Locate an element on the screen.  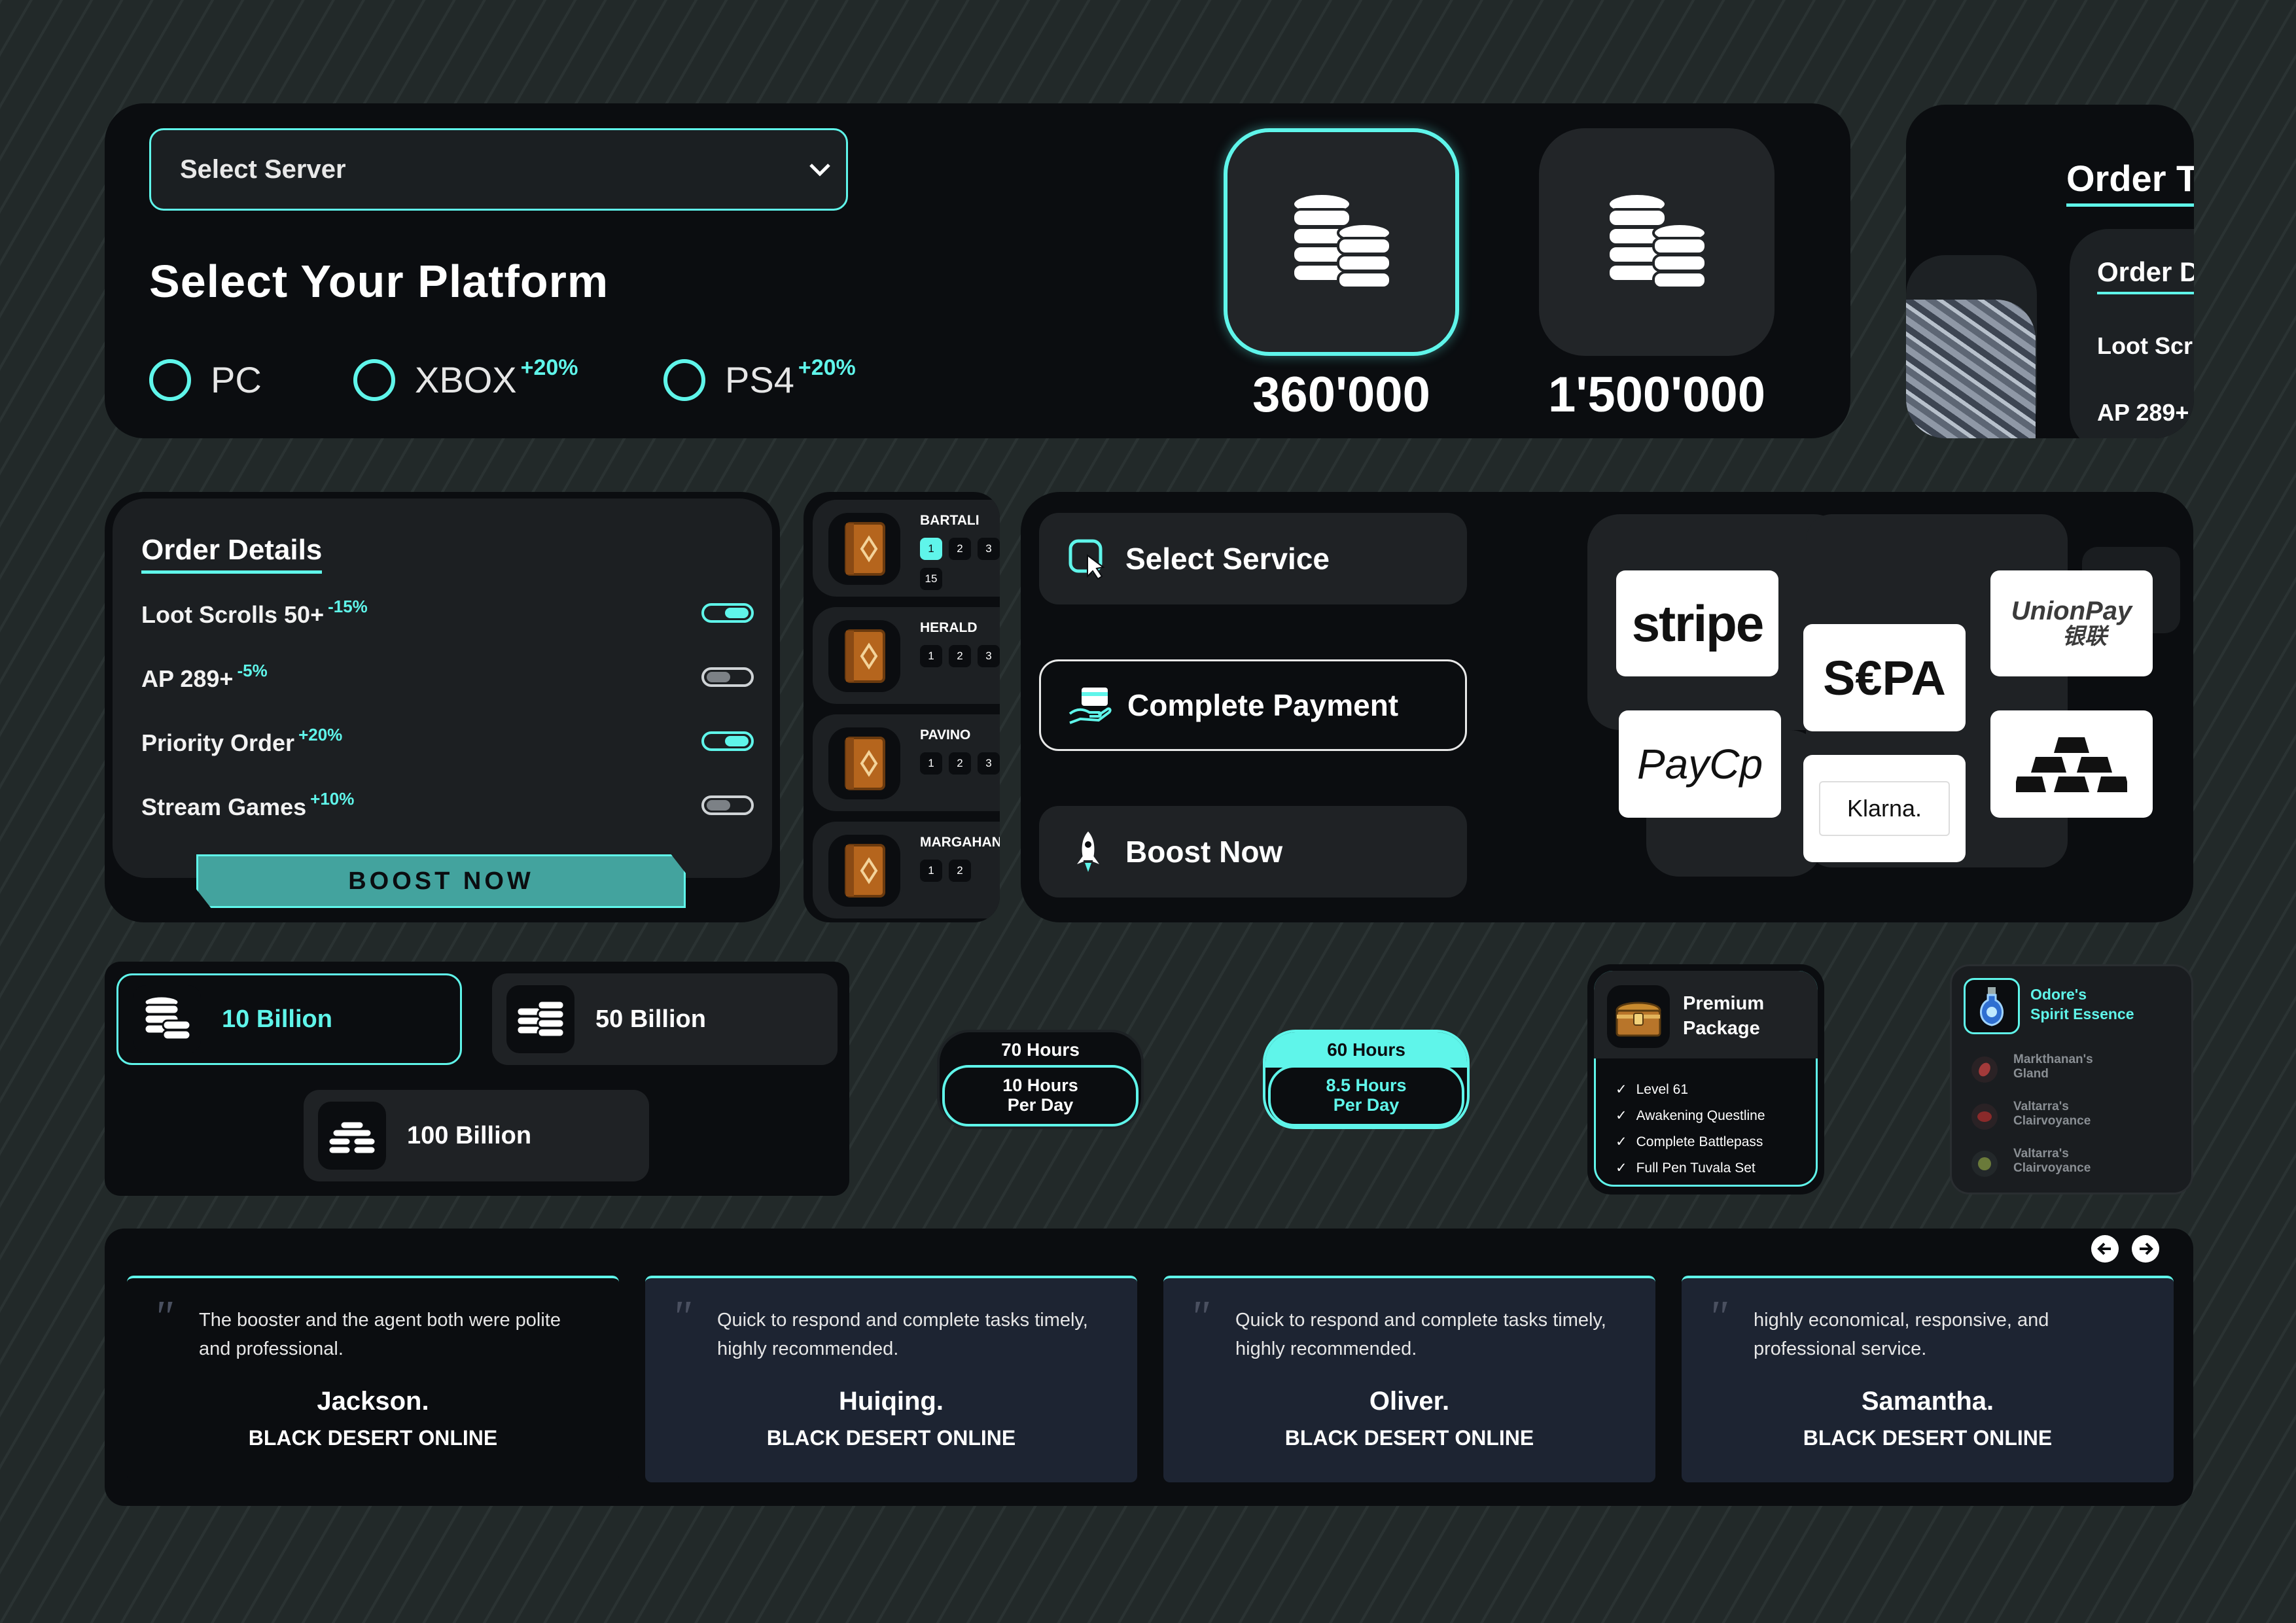
billion-option-100: 100 Billion is located at coordinates (477, 1136).